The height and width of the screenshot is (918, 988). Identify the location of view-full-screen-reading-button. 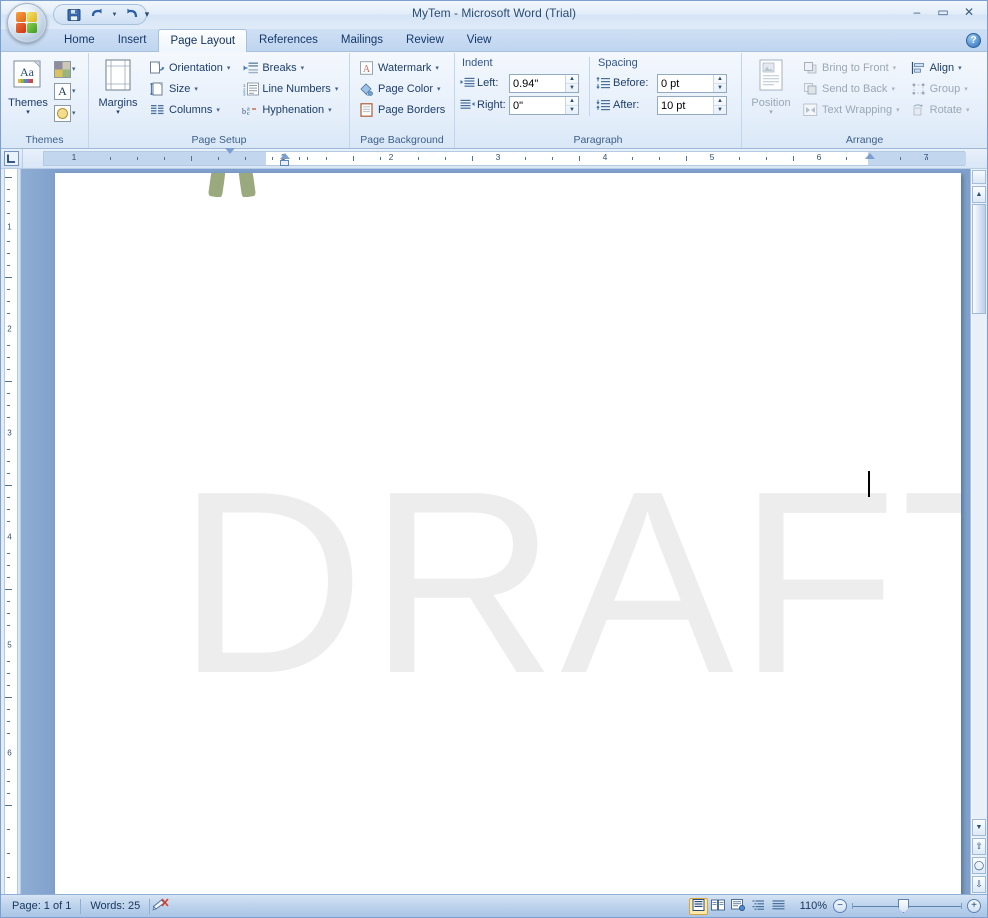
(718, 906).